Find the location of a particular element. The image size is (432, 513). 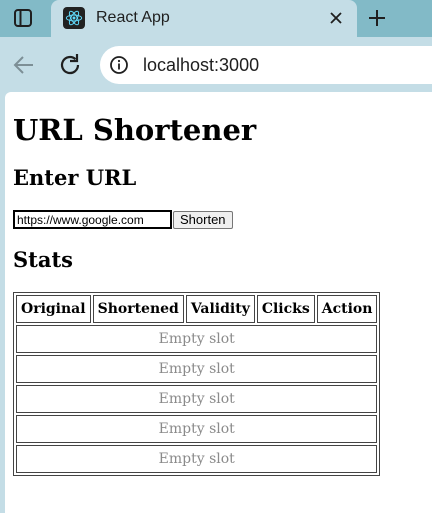

info-icon is located at coordinates (119, 65).